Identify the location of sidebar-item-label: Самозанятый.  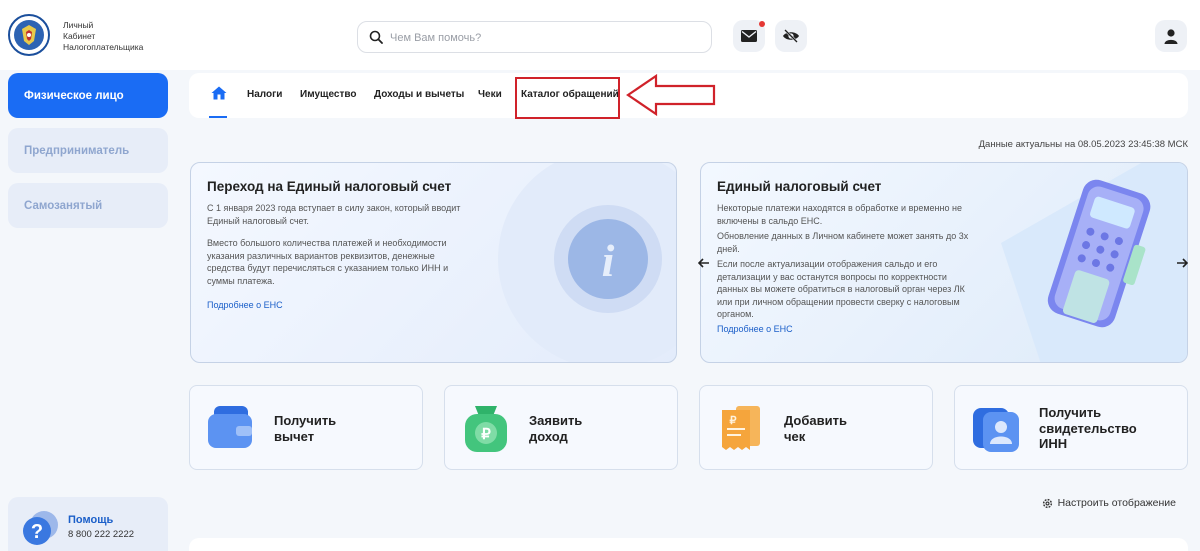
(63, 205).